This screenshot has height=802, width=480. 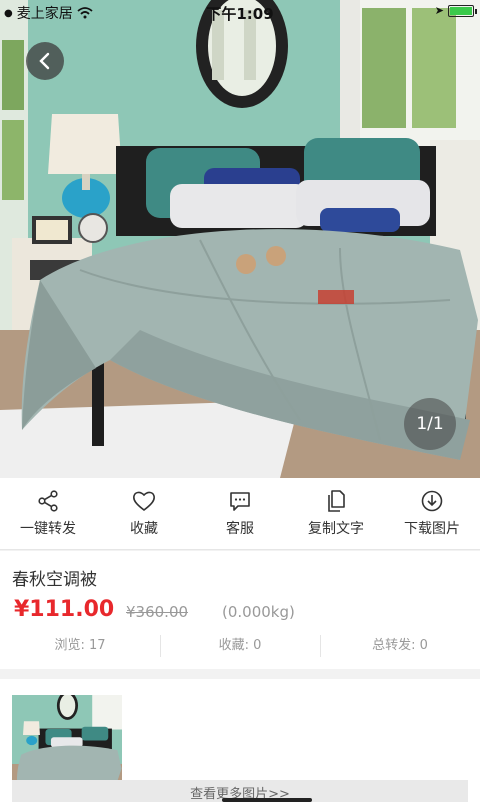 I want to click on share-button: 一键转发, so click(x=48, y=513).